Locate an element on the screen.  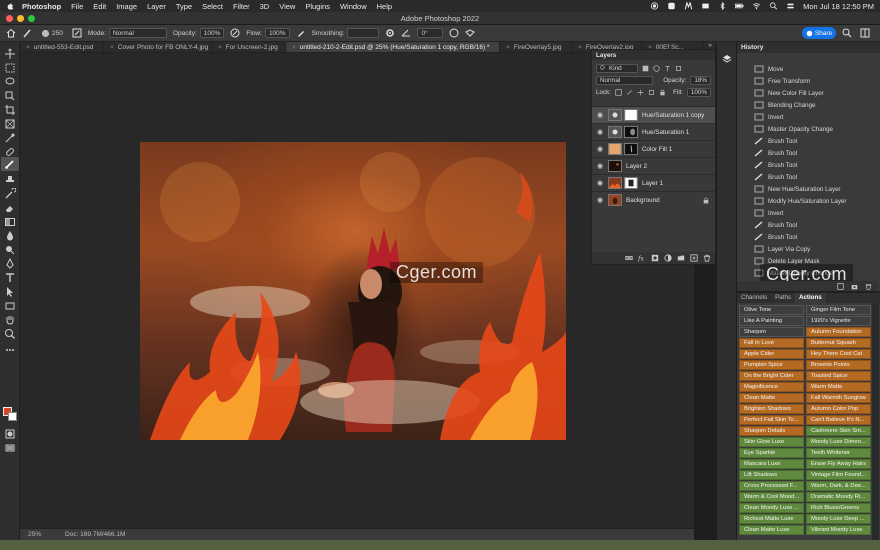
action-button: Ginger Film Tone is located at coordinates (838, 310).